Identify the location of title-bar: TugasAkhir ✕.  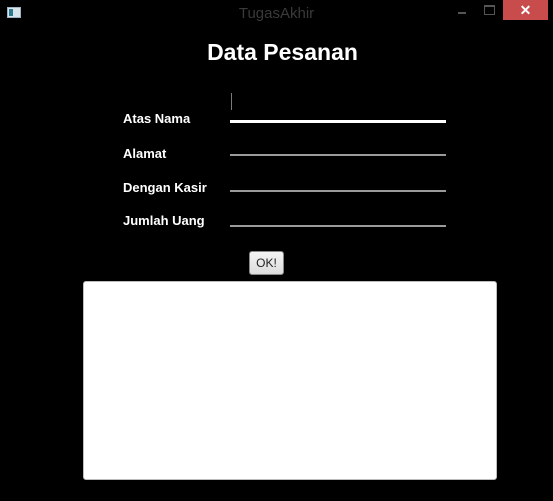
(276, 13).